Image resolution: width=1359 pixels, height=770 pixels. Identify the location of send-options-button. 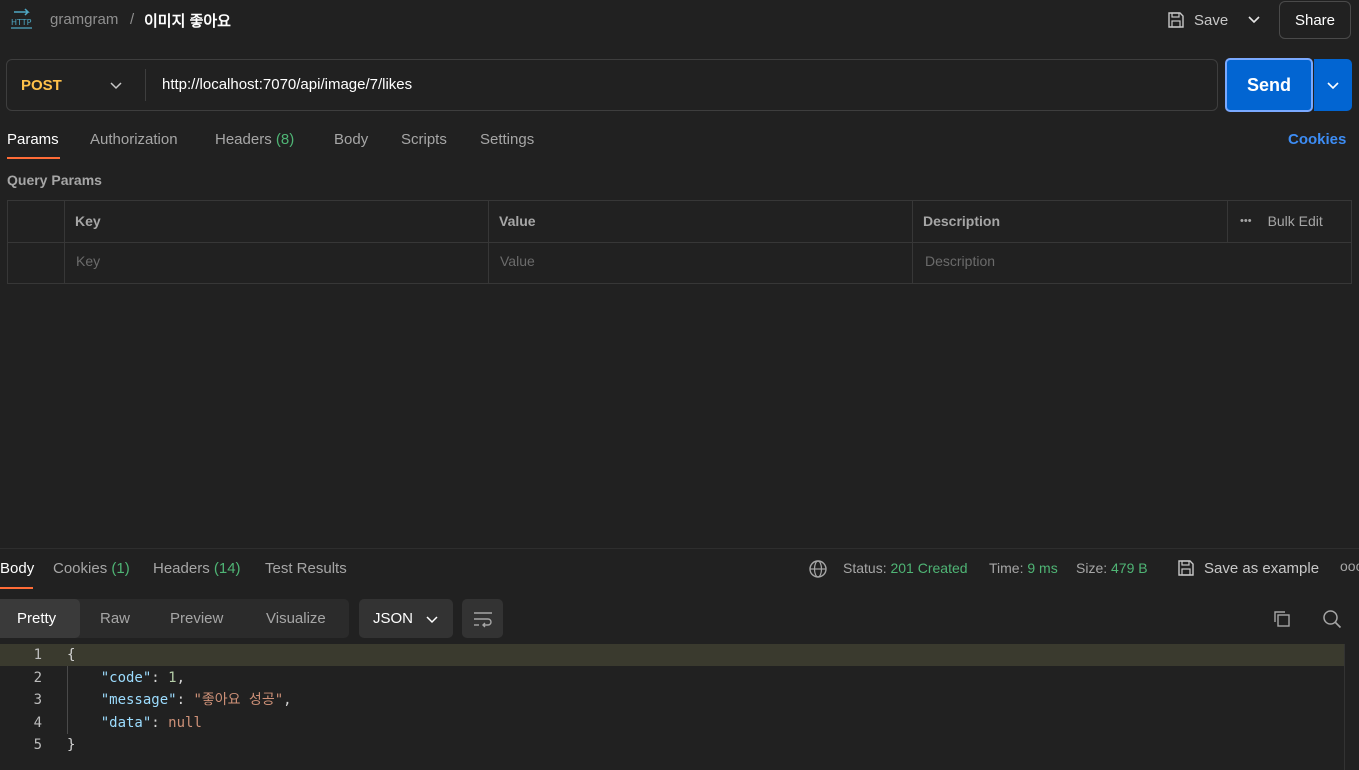
(1333, 85).